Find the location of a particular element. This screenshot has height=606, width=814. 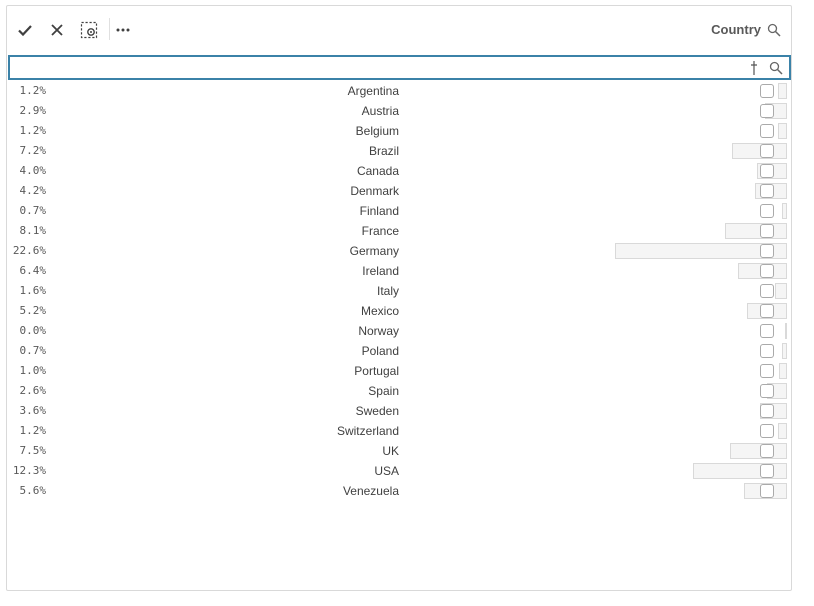

list-item: 7.2% Brazil is located at coordinates (399, 151).